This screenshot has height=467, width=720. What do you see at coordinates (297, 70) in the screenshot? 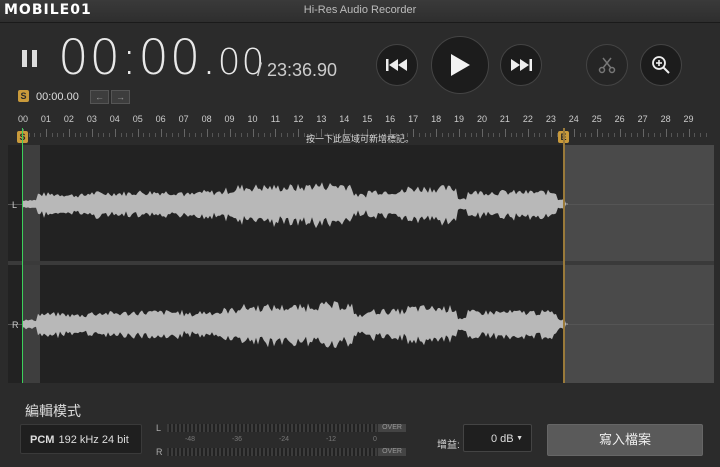
I see `total-duration: / 23:36.90` at bounding box center [297, 70].